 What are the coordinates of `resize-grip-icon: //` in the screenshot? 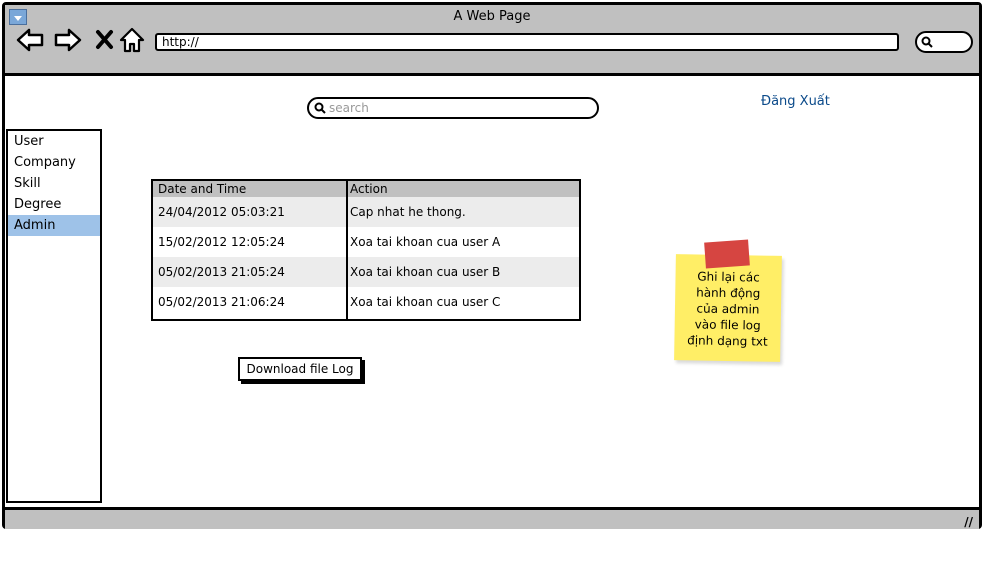 It's located at (968, 522).